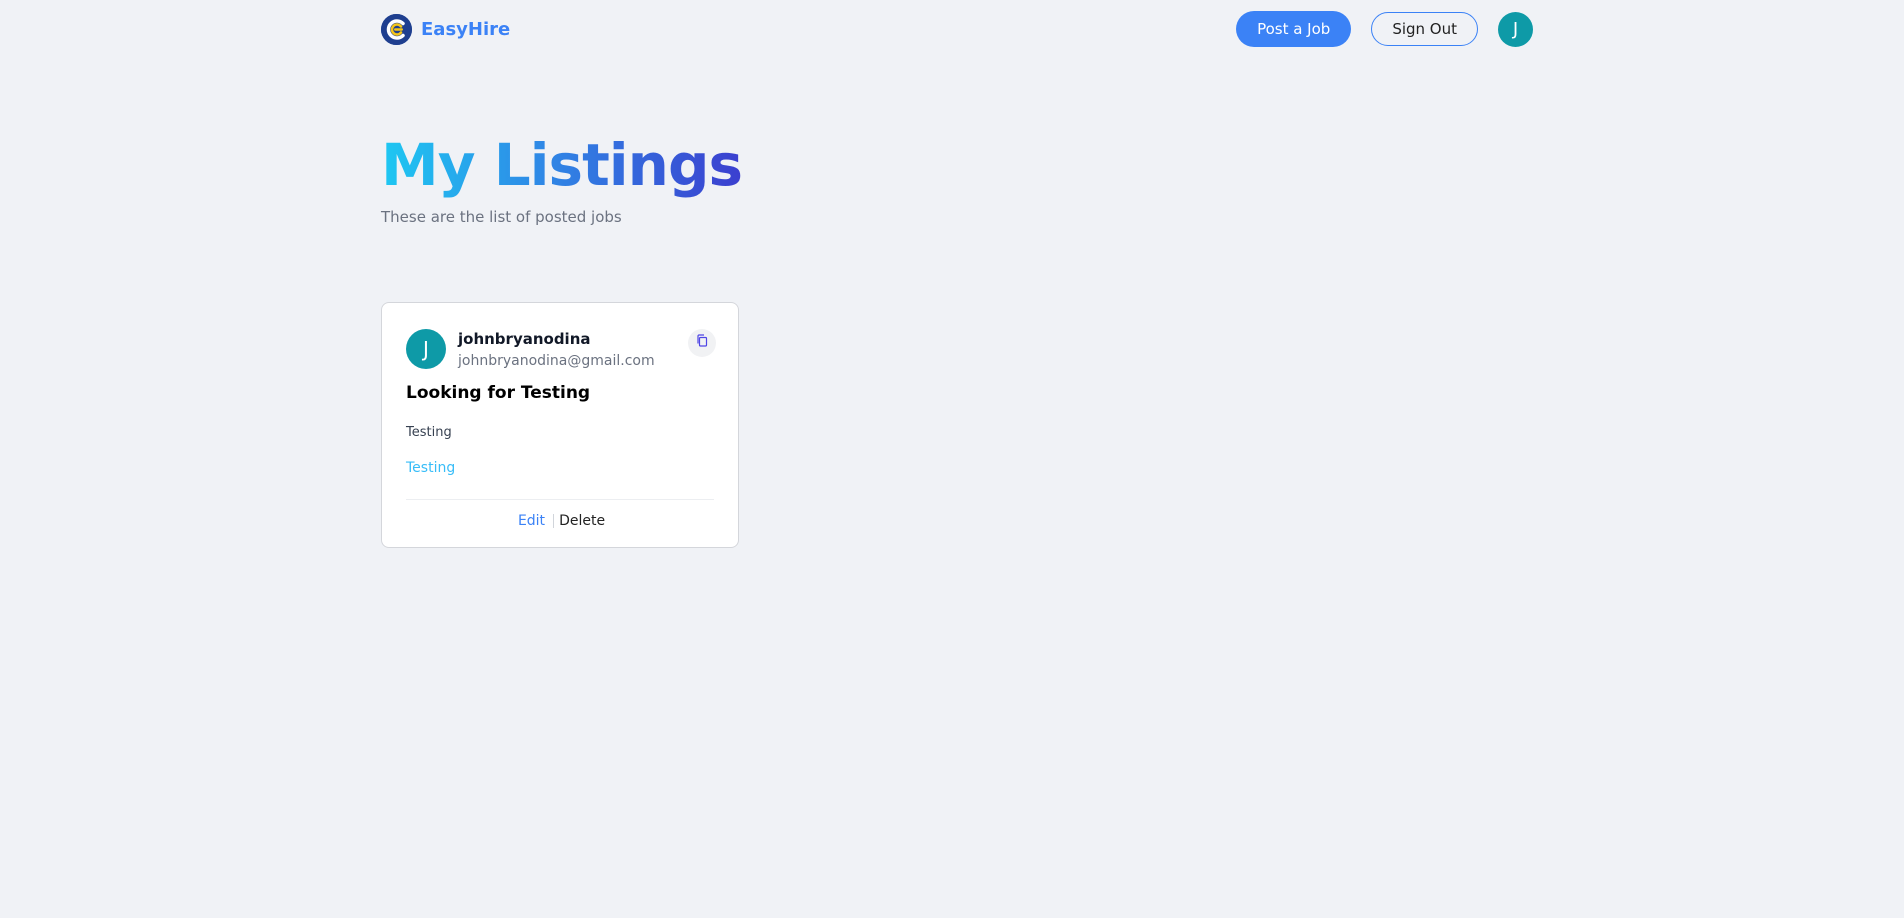  I want to click on sign-out-button: Sign Out, so click(1424, 29).